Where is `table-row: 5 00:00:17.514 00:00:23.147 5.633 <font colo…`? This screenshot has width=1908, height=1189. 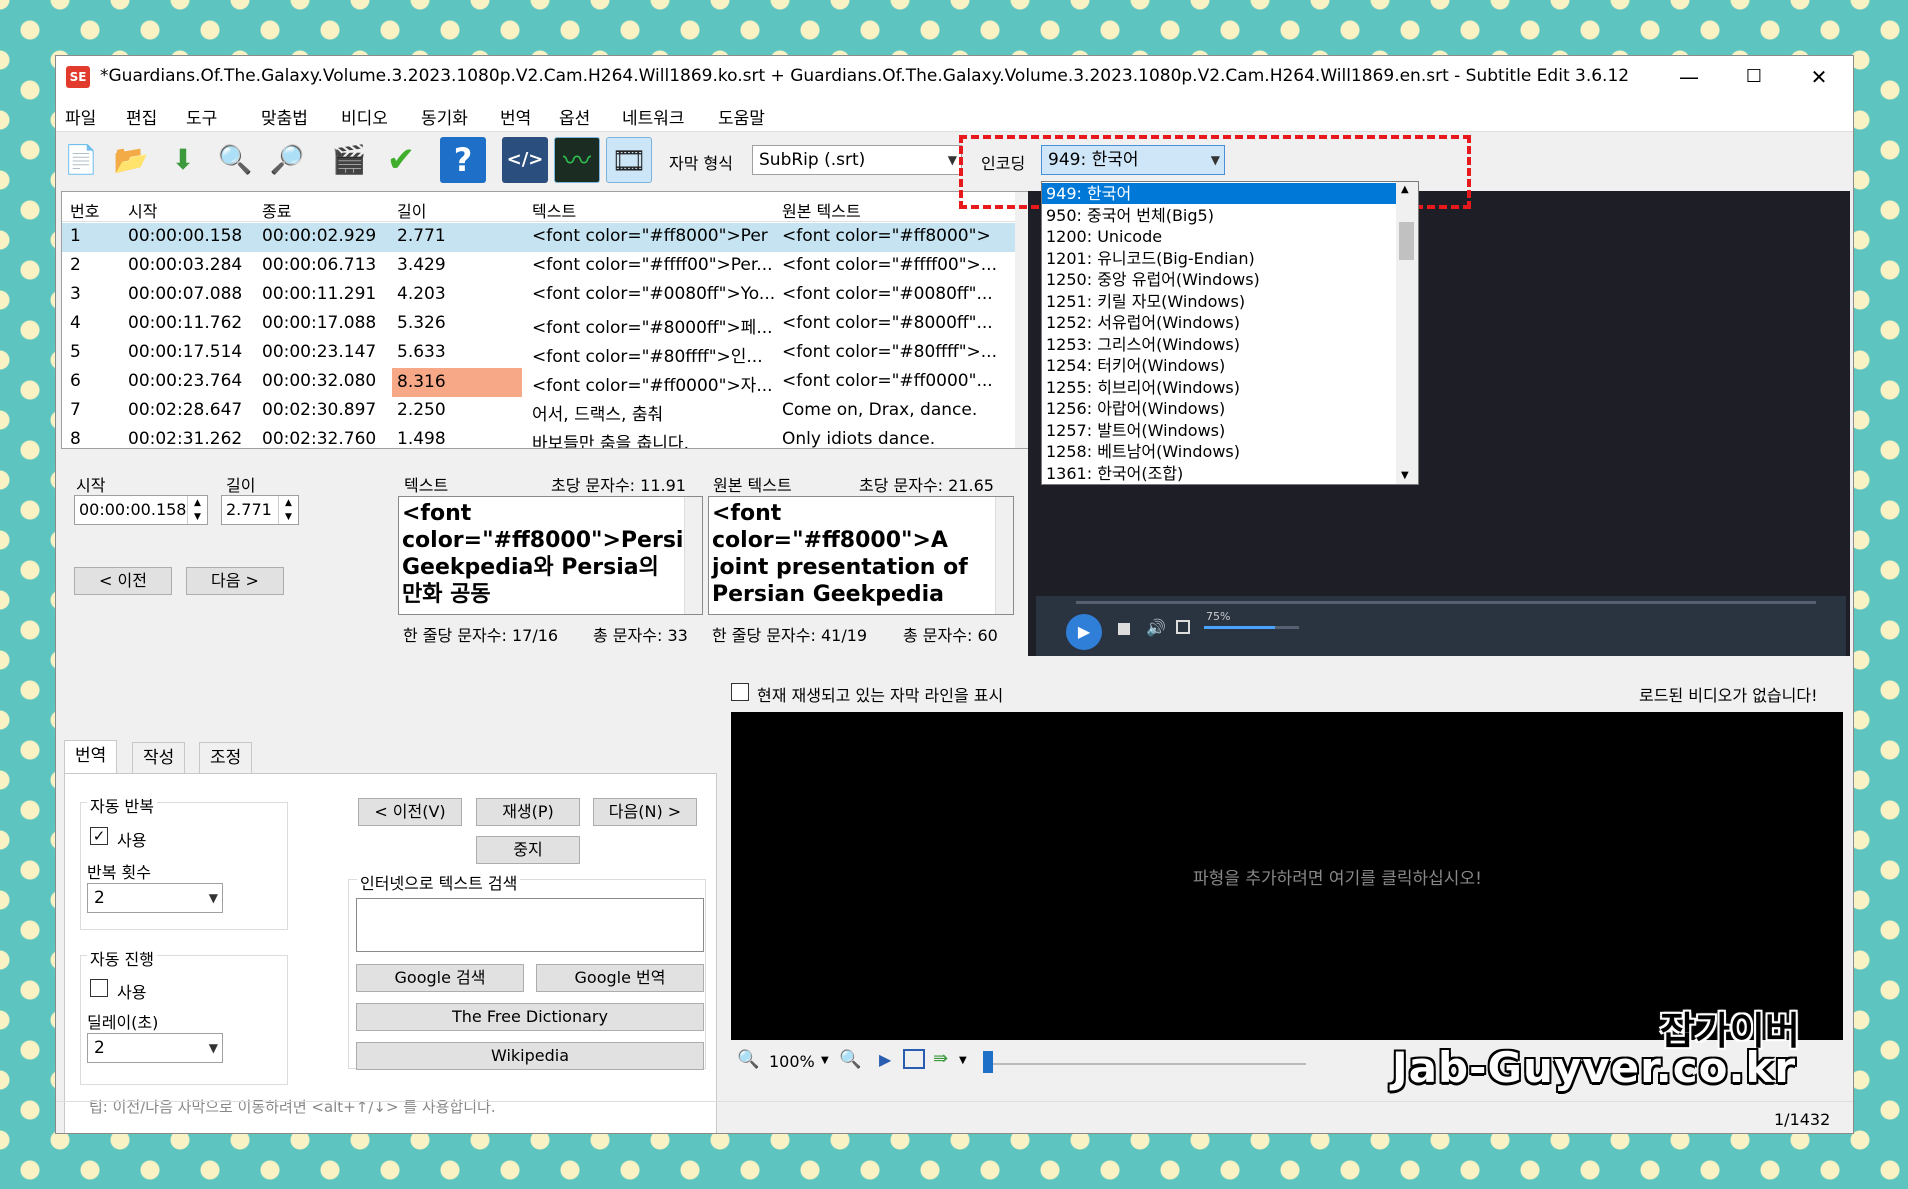
table-row: 5 00:00:17.514 00:00:23.147 5.633 <font colo… is located at coordinates (539, 353).